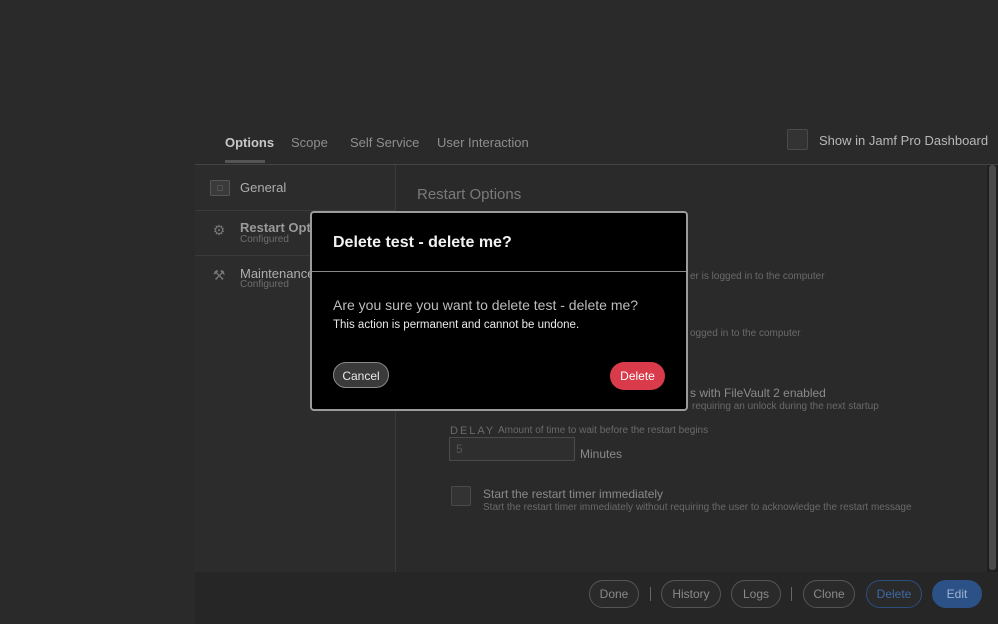 The width and height of the screenshot is (998, 624). I want to click on general-box-icon: □, so click(220, 188).